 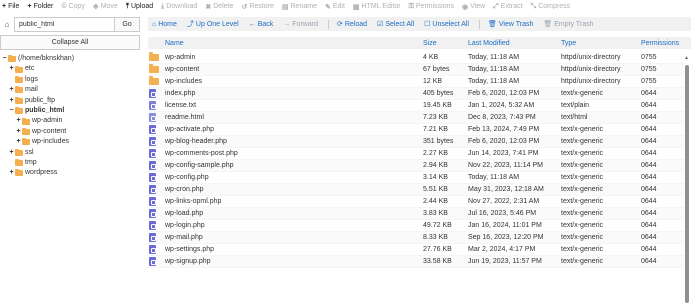 What do you see at coordinates (72, 121) in the screenshot?
I see `tree-item-wp-admin: + wp-admin` at bounding box center [72, 121].